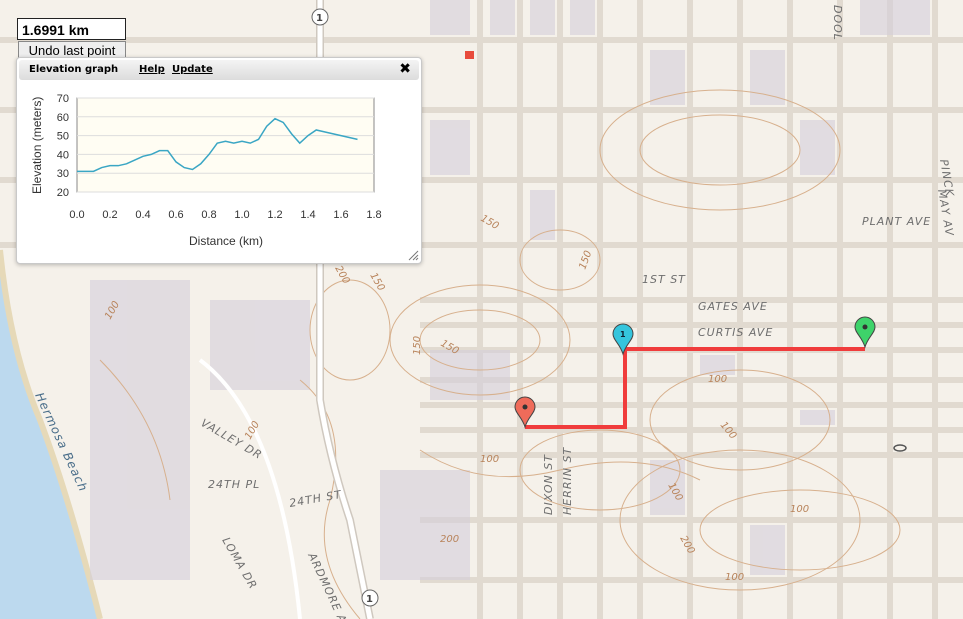  I want to click on x-tick-label: 1.2, so click(274, 215).